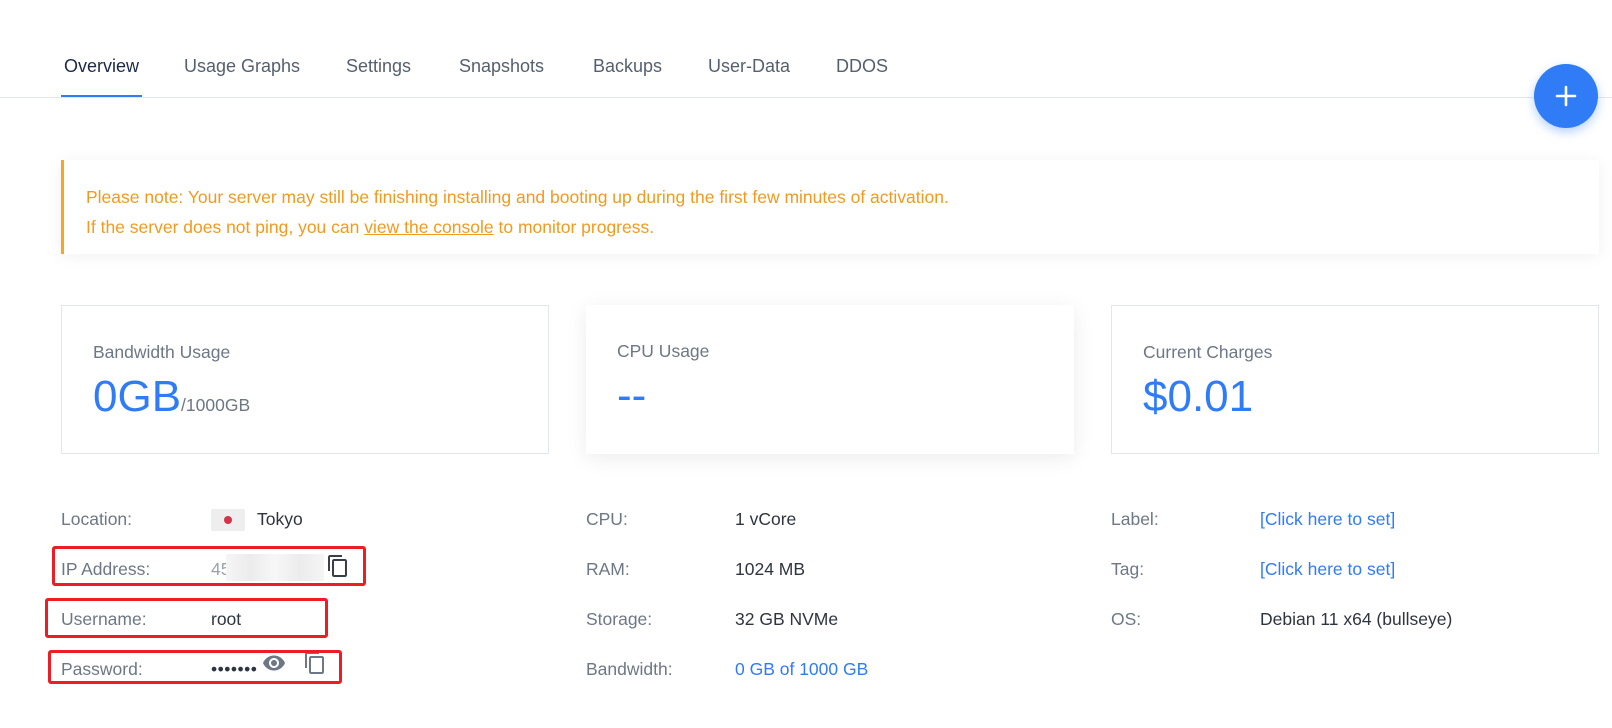 The image size is (1612, 728). Describe the element at coordinates (619, 619) in the screenshot. I see `storage-label: Storage:` at that location.